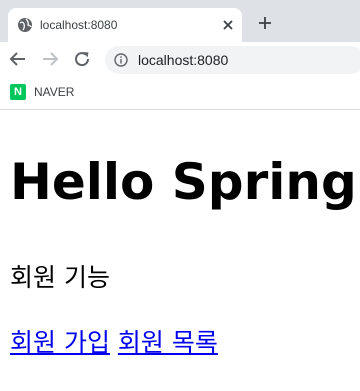 Image resolution: width=360 pixels, height=391 pixels. I want to click on address-url: localhost:8080, so click(183, 60).